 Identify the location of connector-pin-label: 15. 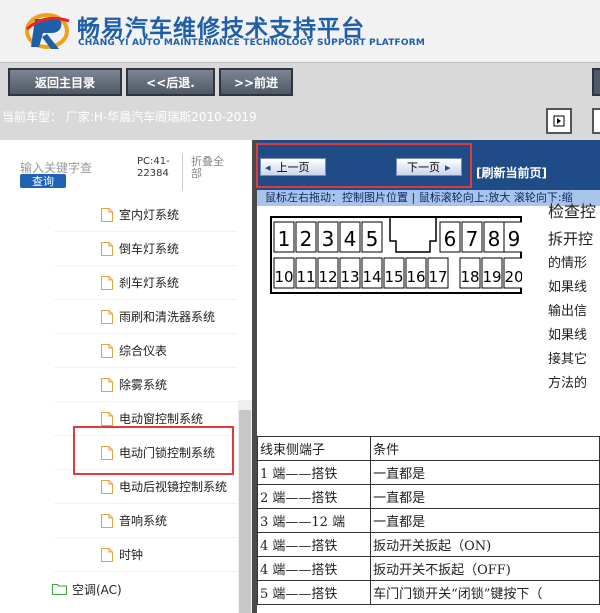
(393, 277).